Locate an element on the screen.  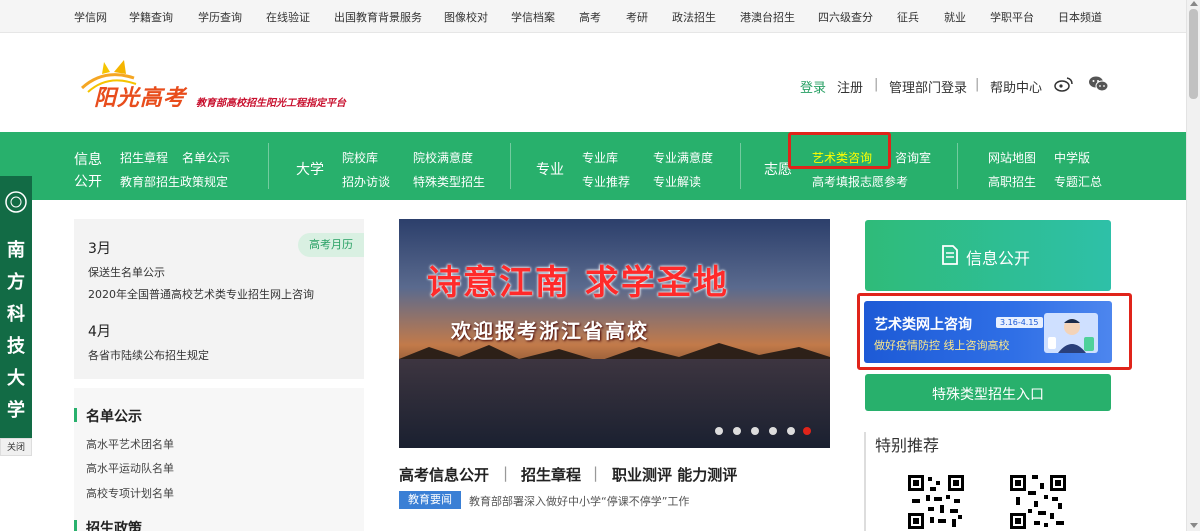
calendar-item: 2020年全国普通高校艺术类专业招生网上咨询 is located at coordinates (201, 294).